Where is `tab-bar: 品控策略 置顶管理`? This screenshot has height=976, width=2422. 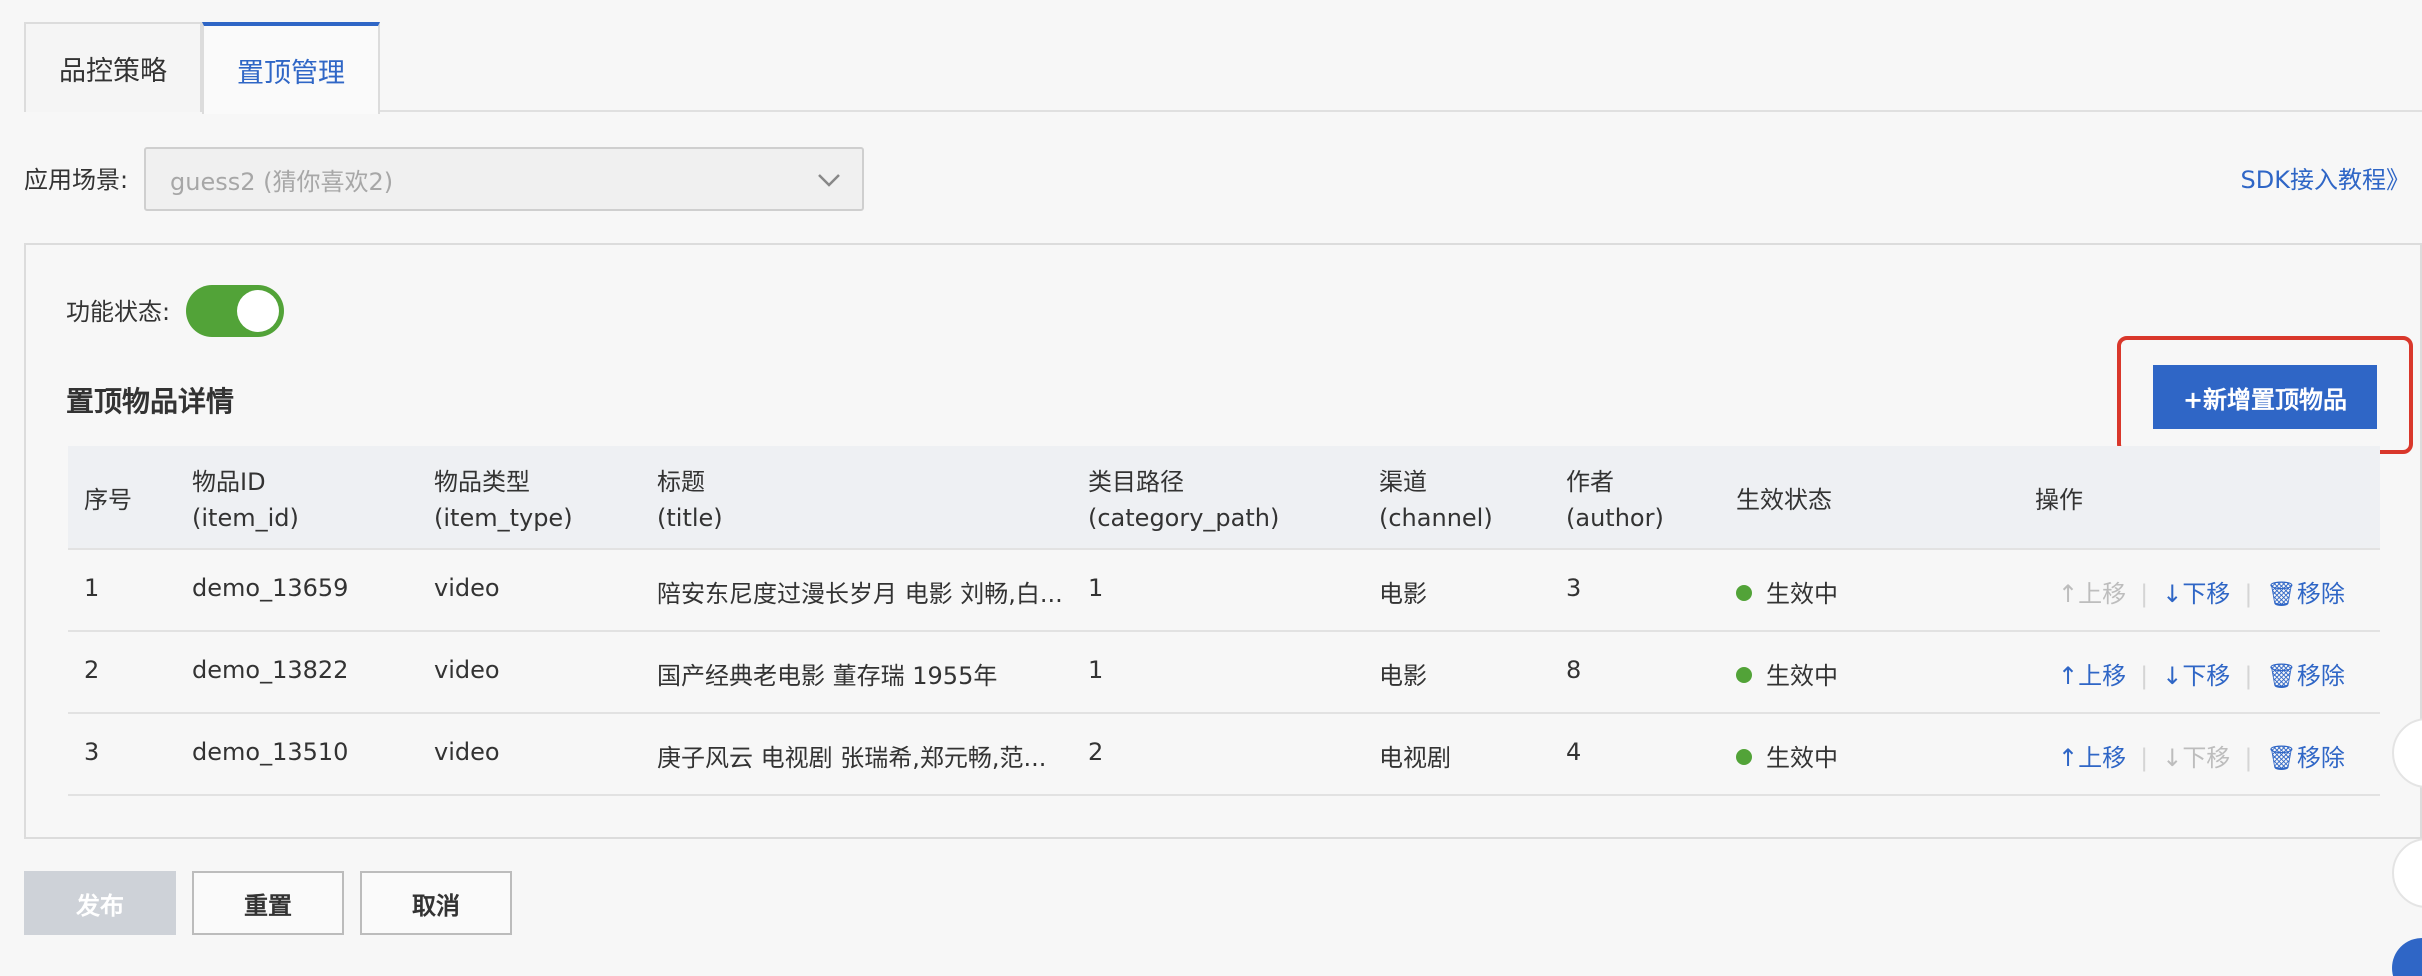
tab-bar: 品控策略 置顶管理 is located at coordinates (1223, 68).